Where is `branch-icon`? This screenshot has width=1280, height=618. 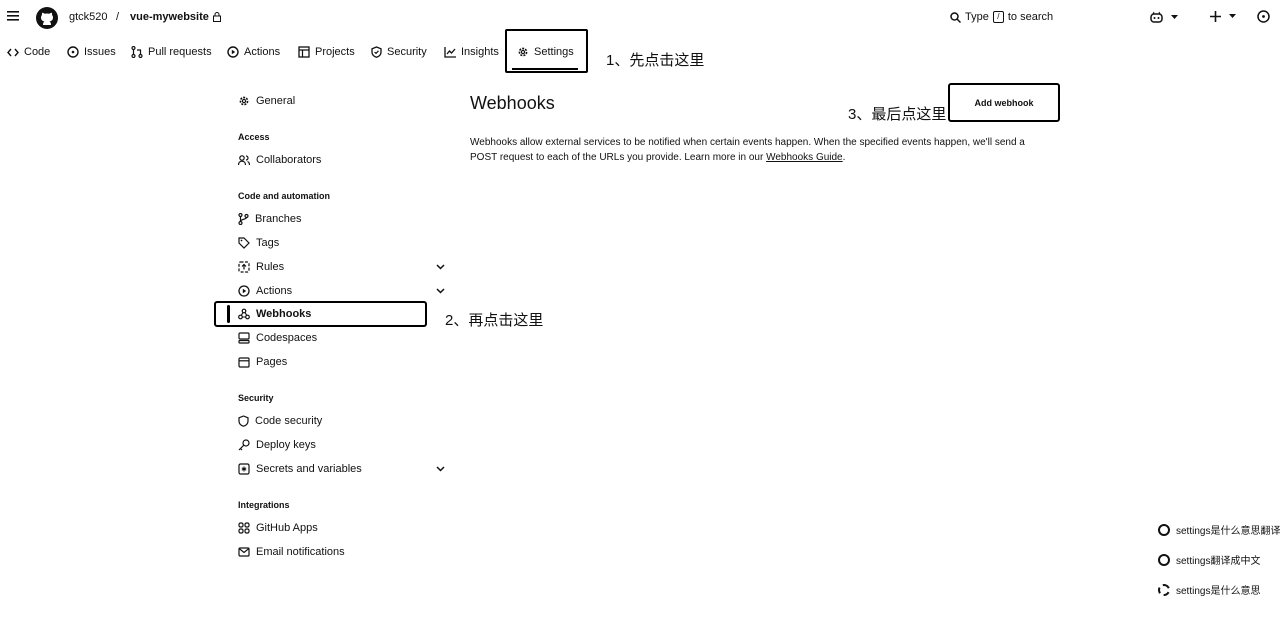 branch-icon is located at coordinates (243, 219).